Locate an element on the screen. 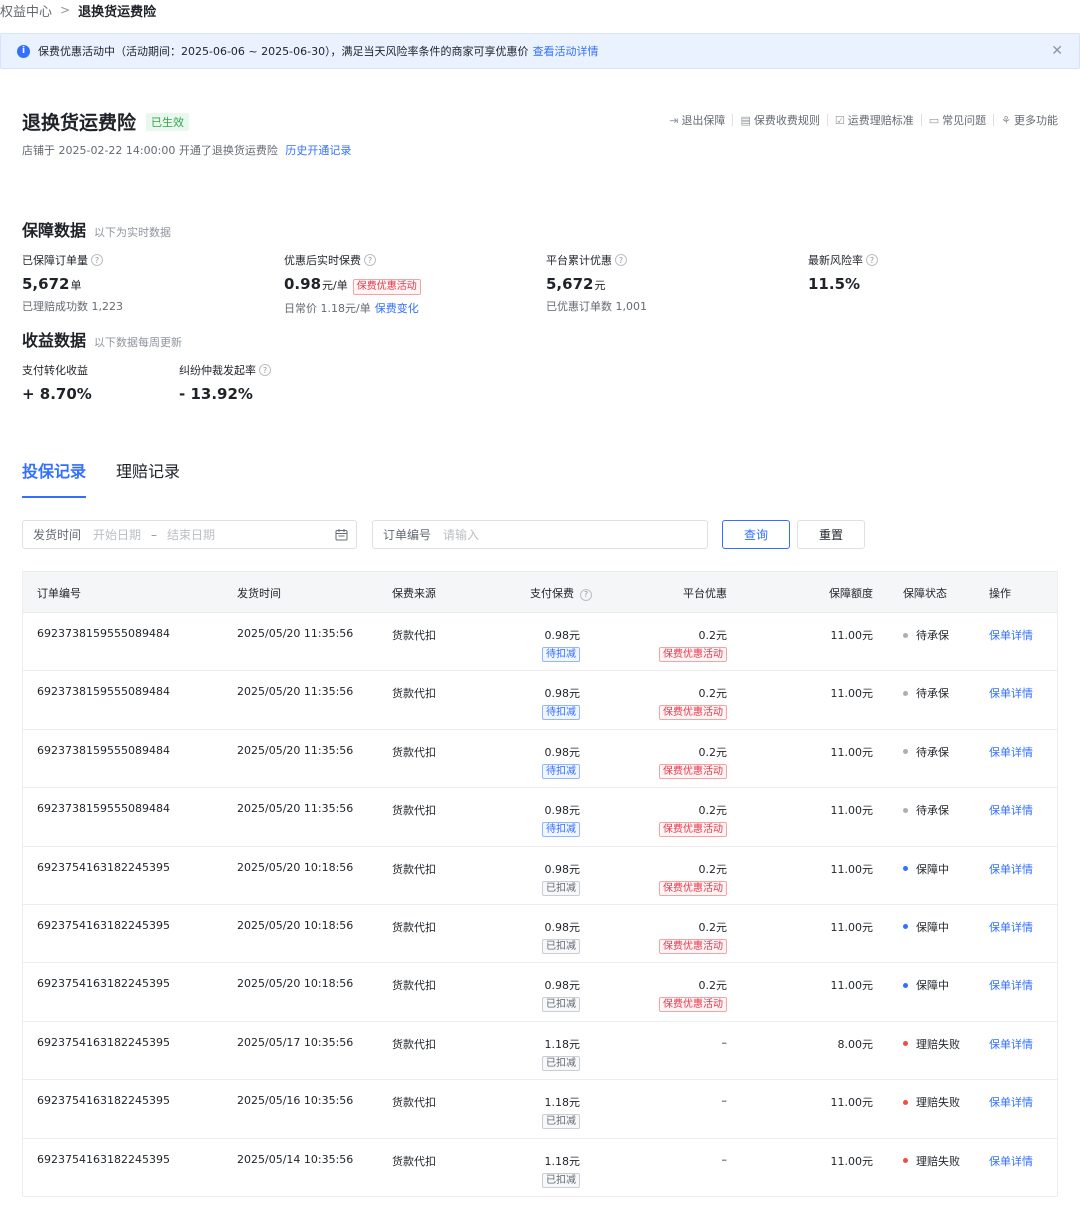 Image resolution: width=1080 pixels, height=1217 pixels. ship-time: 2025/05/16 10:35:56 is located at coordinates (295, 1101).